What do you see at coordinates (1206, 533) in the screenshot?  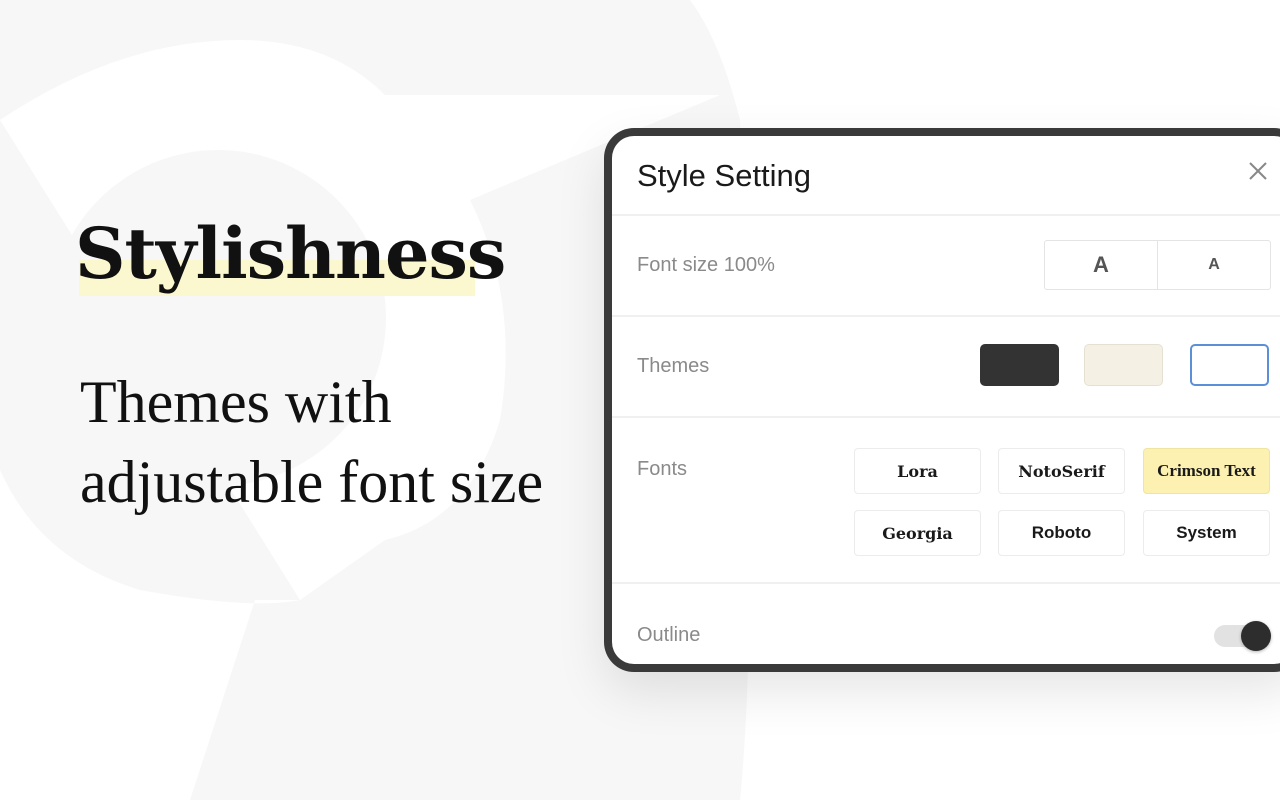 I see `font-option-system: System` at bounding box center [1206, 533].